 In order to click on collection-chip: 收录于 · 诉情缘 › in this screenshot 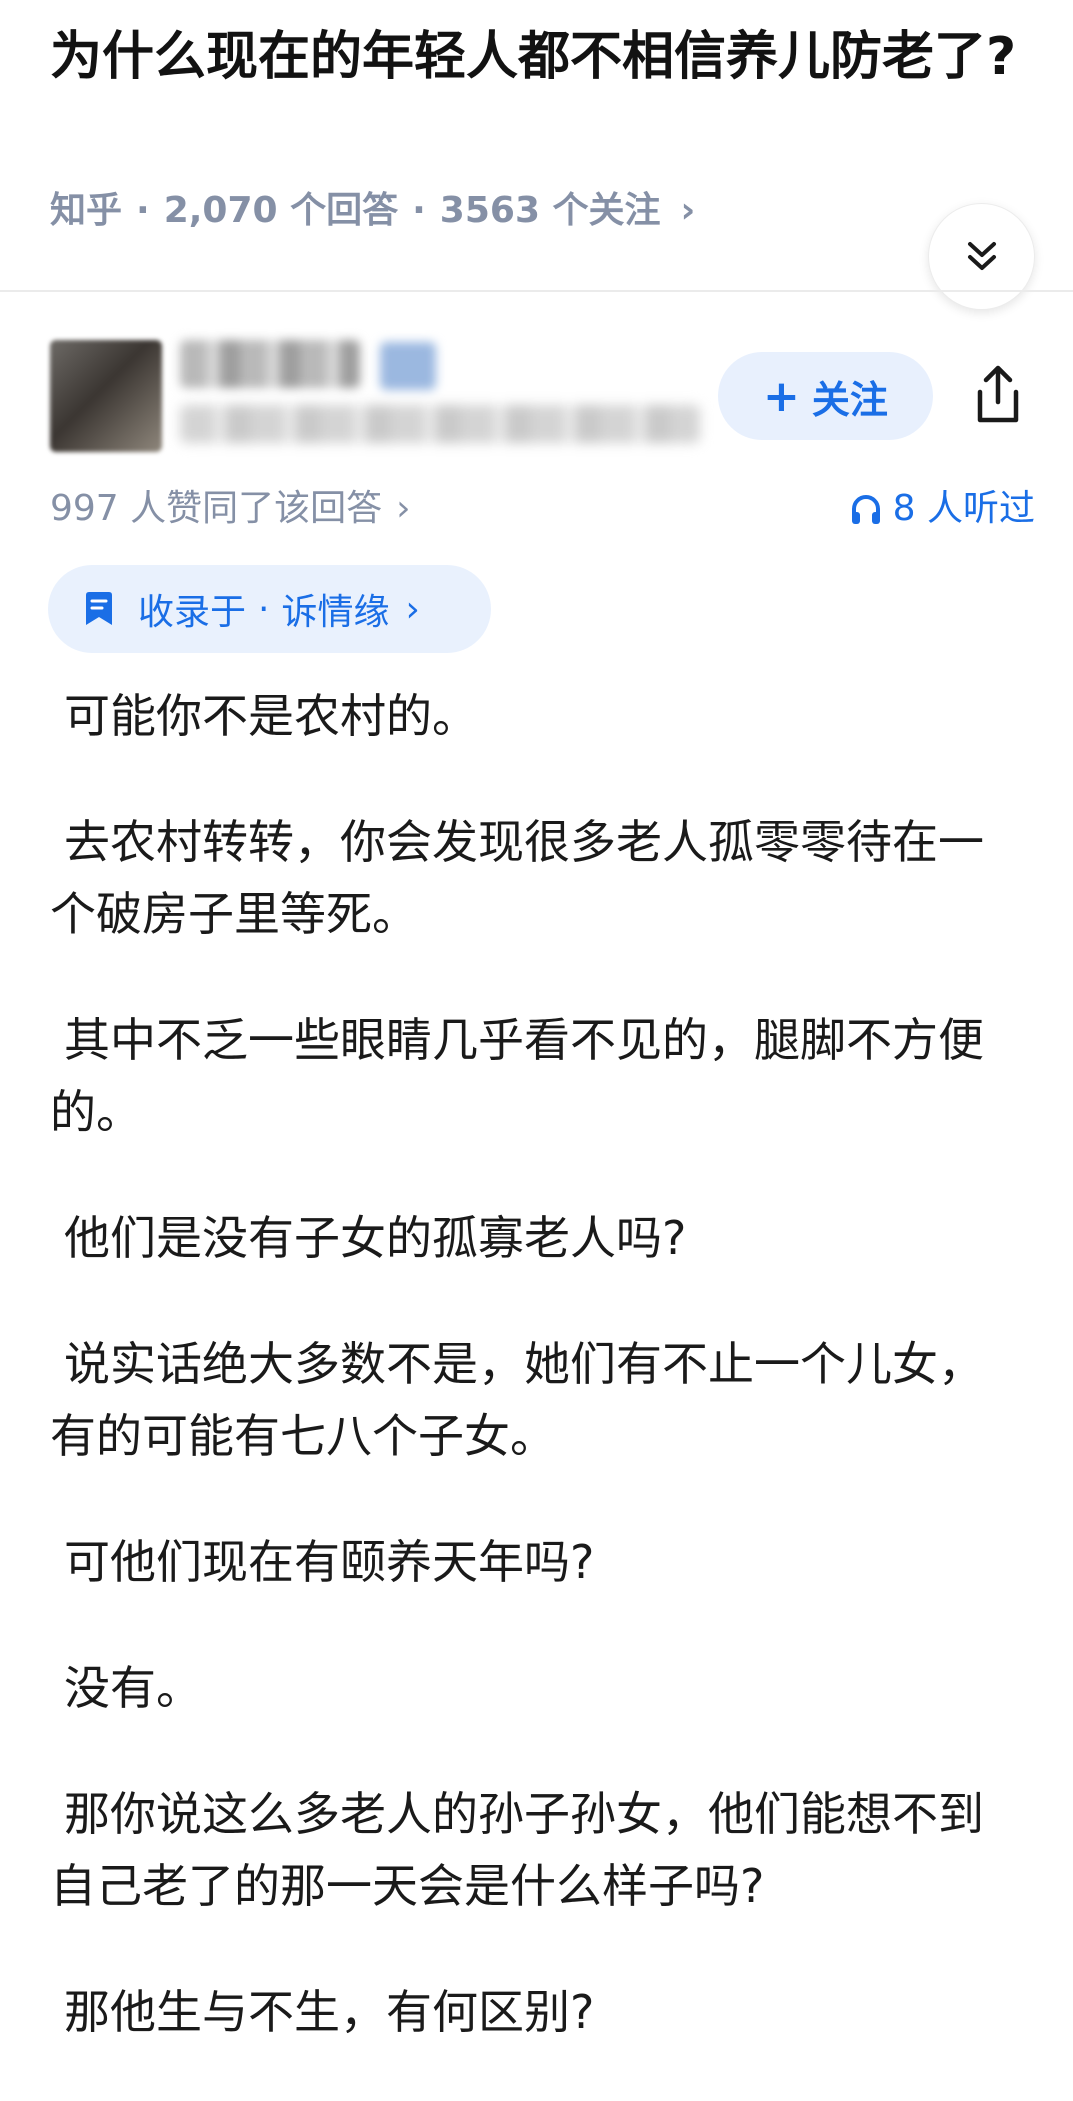, I will do `click(269, 609)`.